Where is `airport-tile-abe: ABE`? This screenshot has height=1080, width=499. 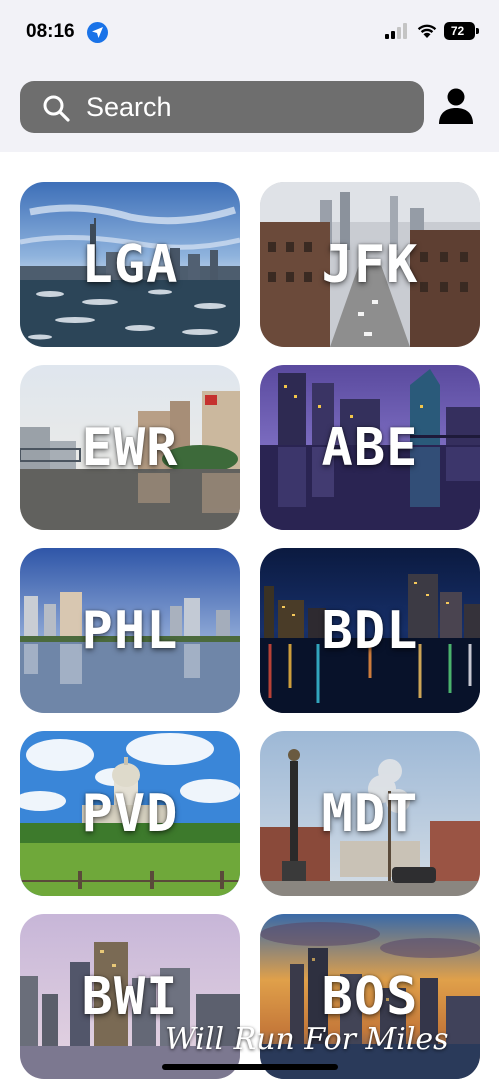
airport-tile-abe: ABE is located at coordinates (370, 447).